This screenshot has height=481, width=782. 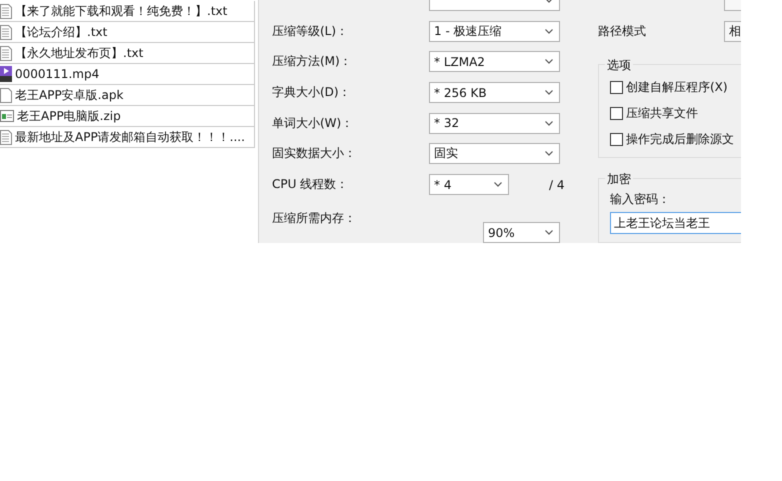 I want to click on group-title: 选项, so click(x=619, y=65).